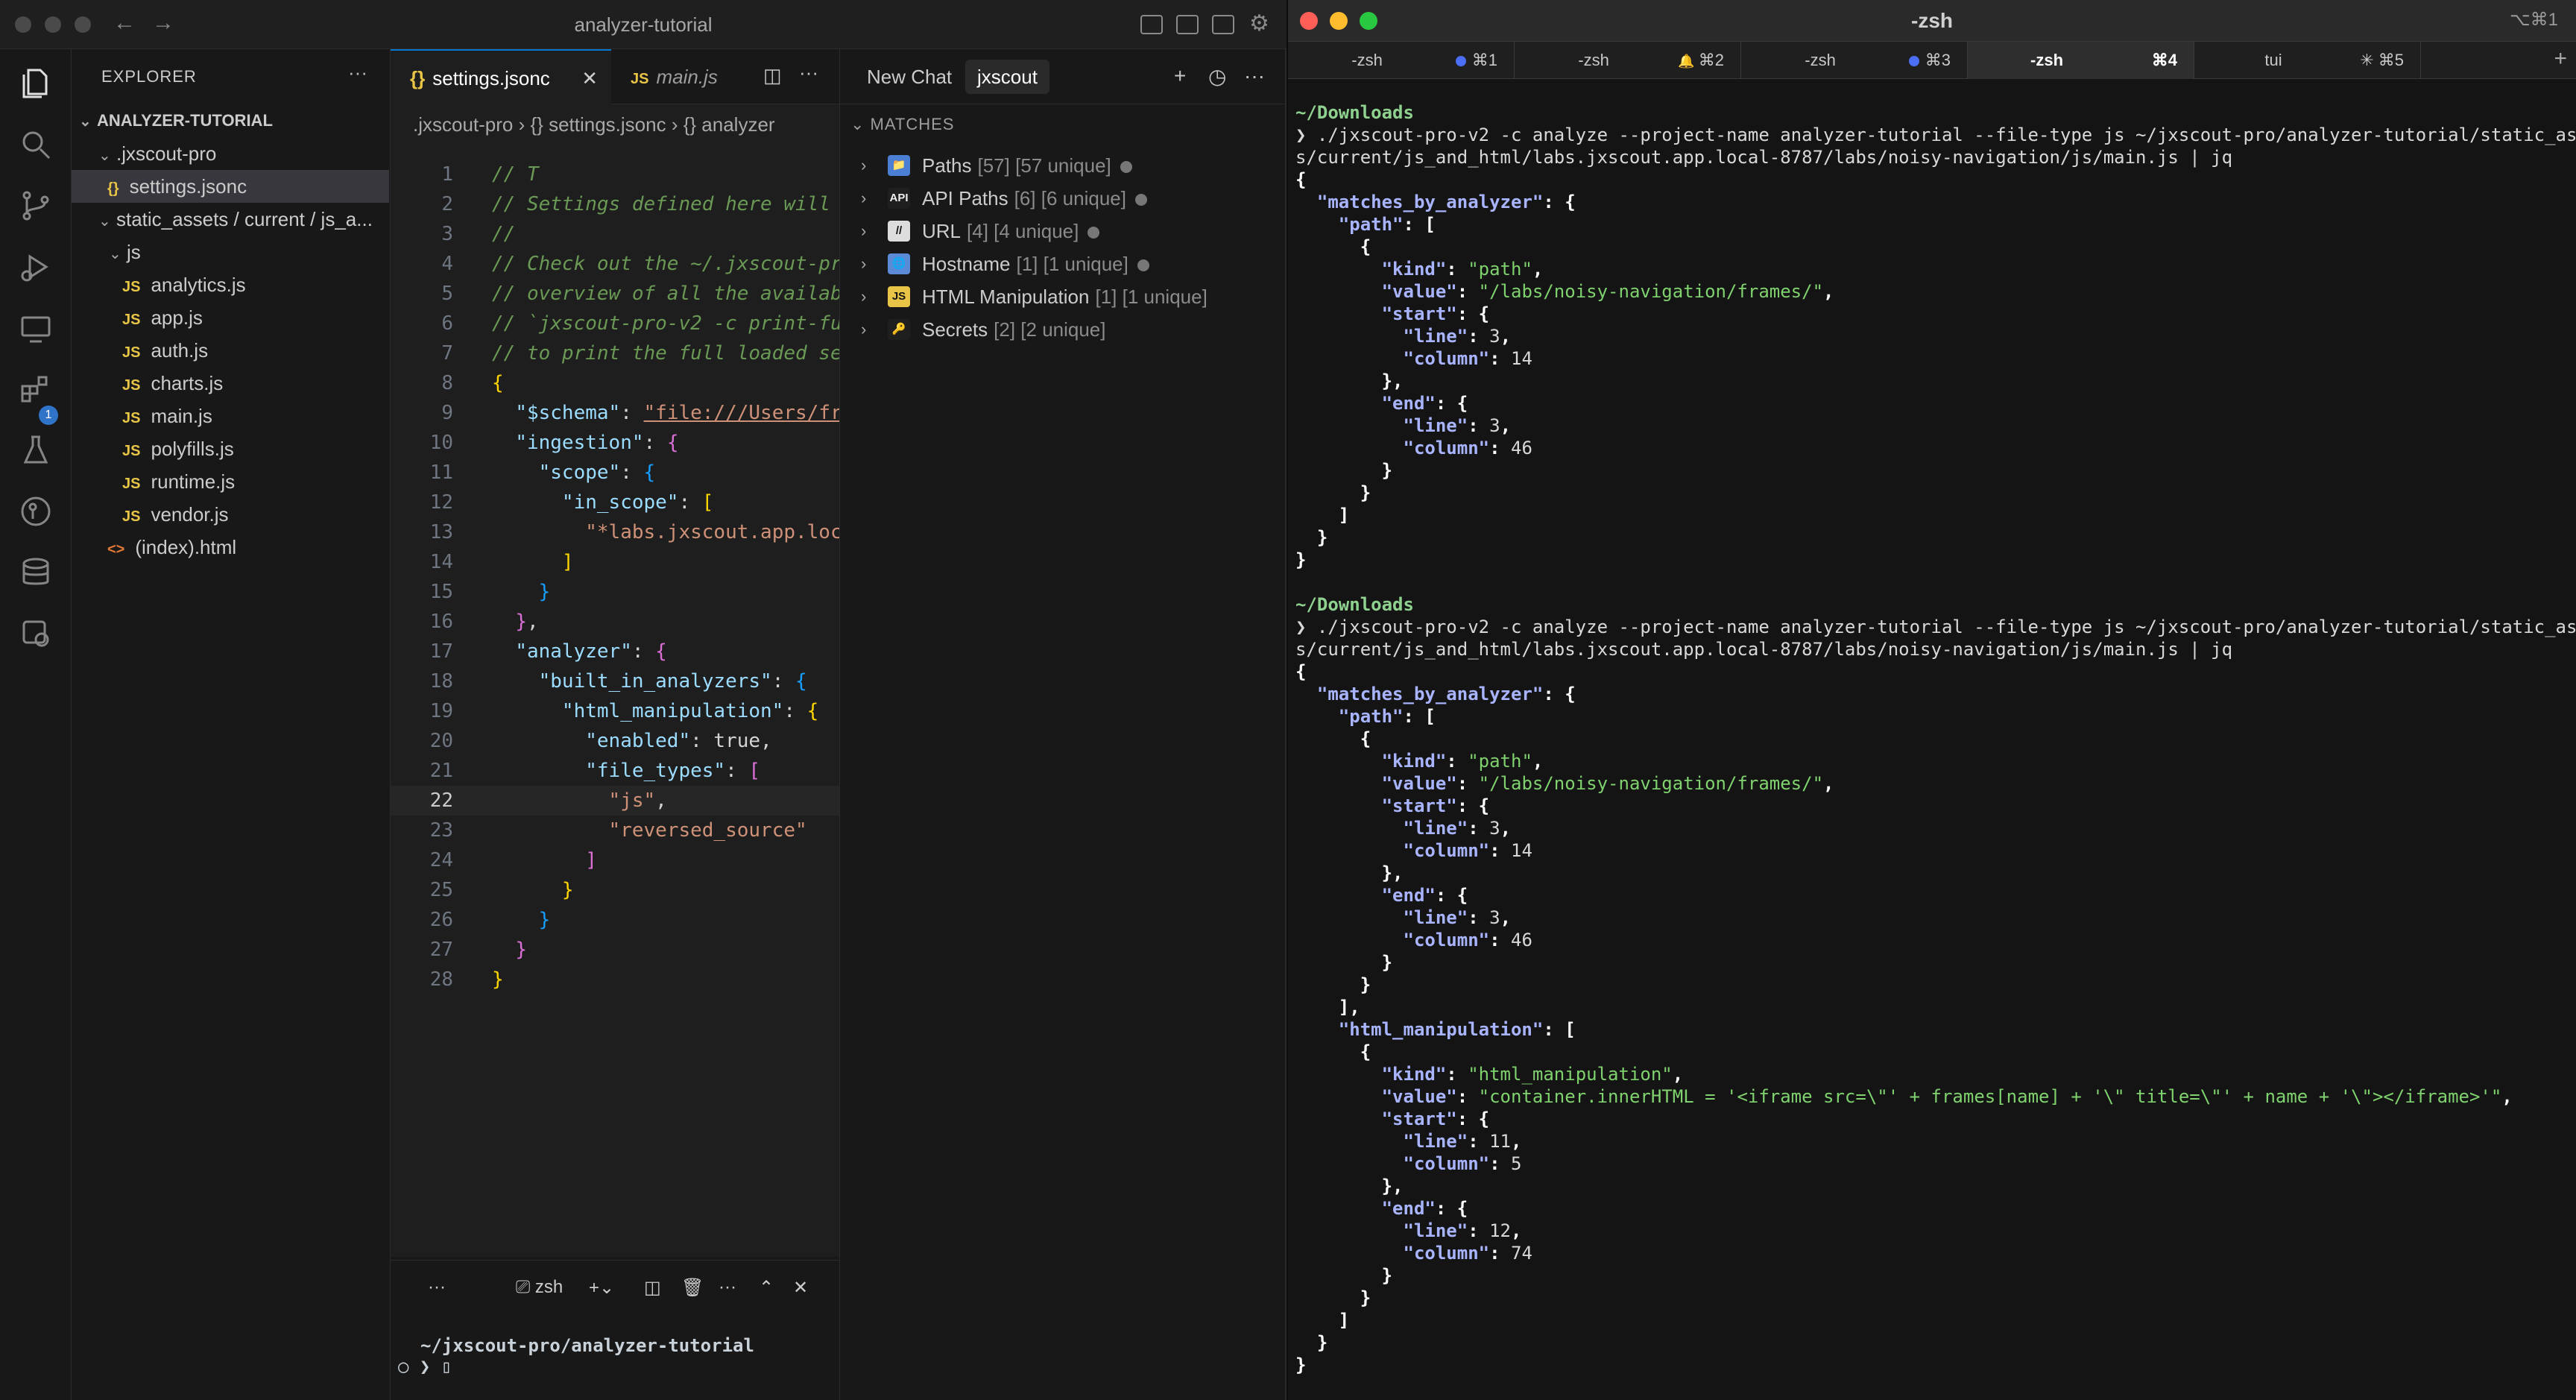 This screenshot has width=2576, height=1400. I want to click on tree-file-app-js: JS app.js, so click(230, 317).